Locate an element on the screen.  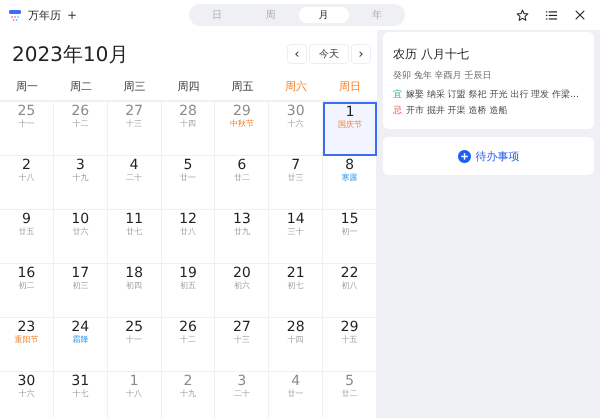
star-icon is located at coordinates (522, 15).